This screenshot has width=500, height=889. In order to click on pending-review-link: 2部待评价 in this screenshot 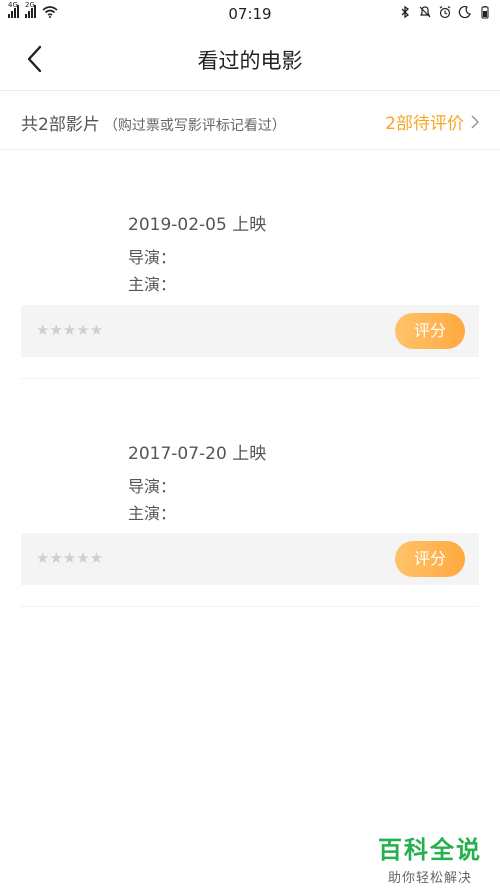, I will do `click(432, 121)`.